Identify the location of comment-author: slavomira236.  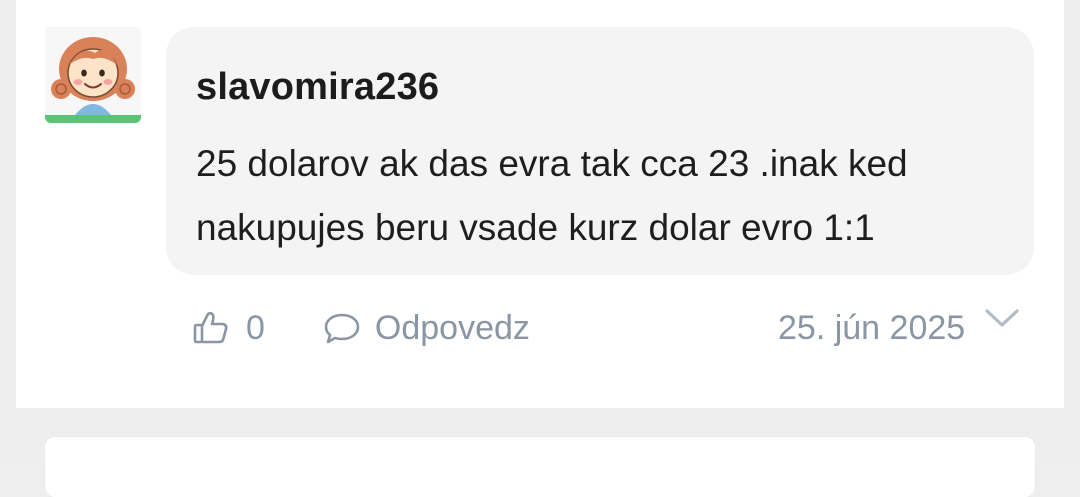
(317, 87).